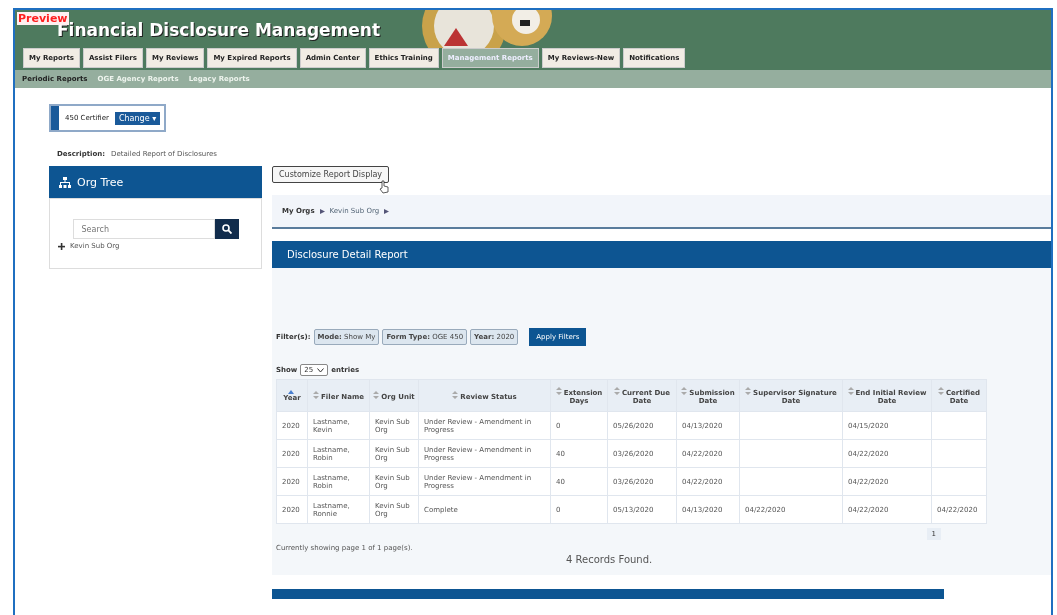 Image resolution: width=1057 pixels, height=615 pixels. I want to click on report-header: Disclosure Detail Report, so click(661, 254).